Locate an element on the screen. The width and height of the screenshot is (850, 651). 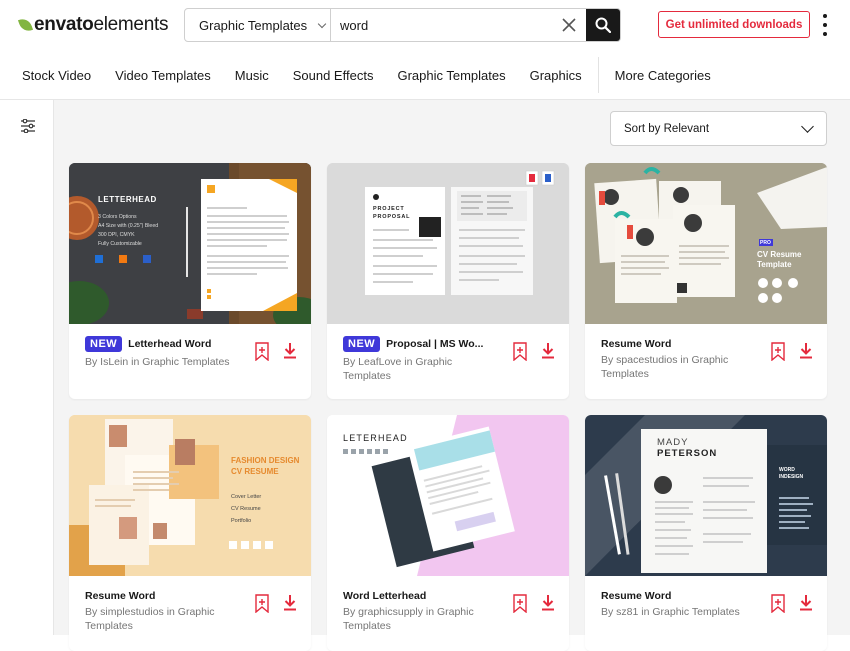
logo-bold: envato is located at coordinates (64, 24).